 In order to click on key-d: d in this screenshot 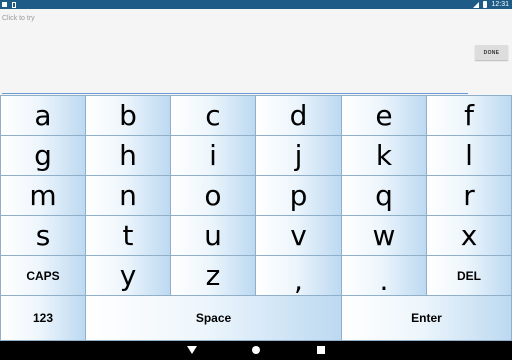, I will do `click(298, 115)`.